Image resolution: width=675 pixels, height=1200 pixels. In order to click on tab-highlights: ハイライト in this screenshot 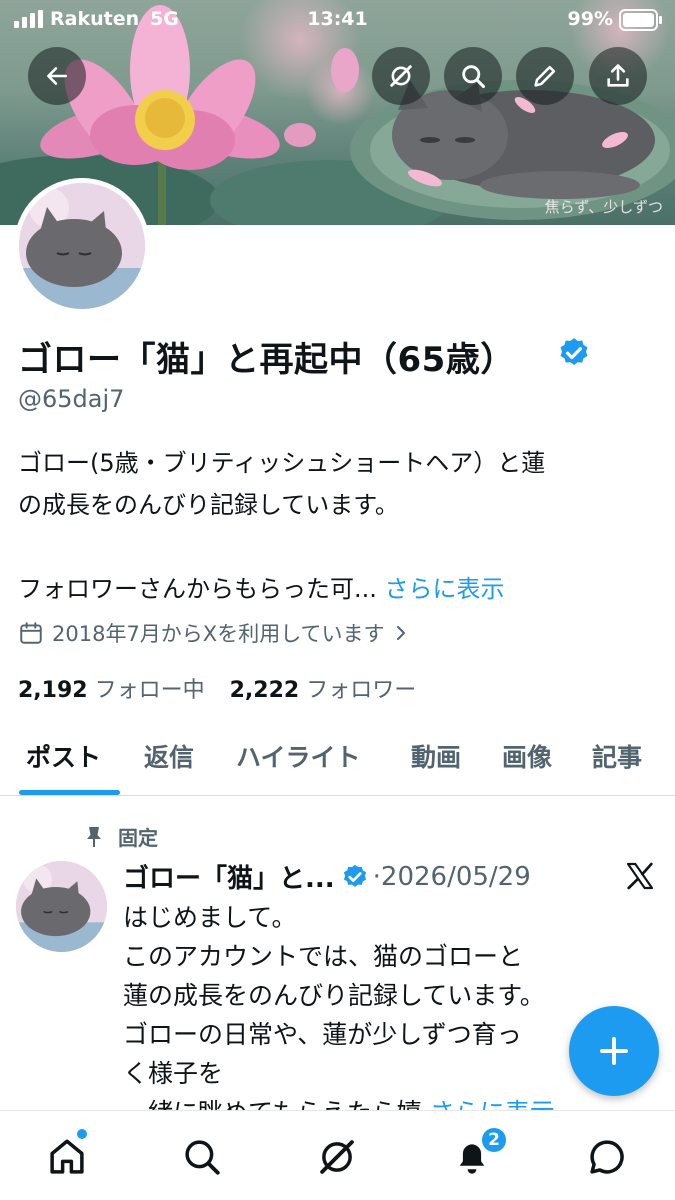, I will do `click(298, 756)`.